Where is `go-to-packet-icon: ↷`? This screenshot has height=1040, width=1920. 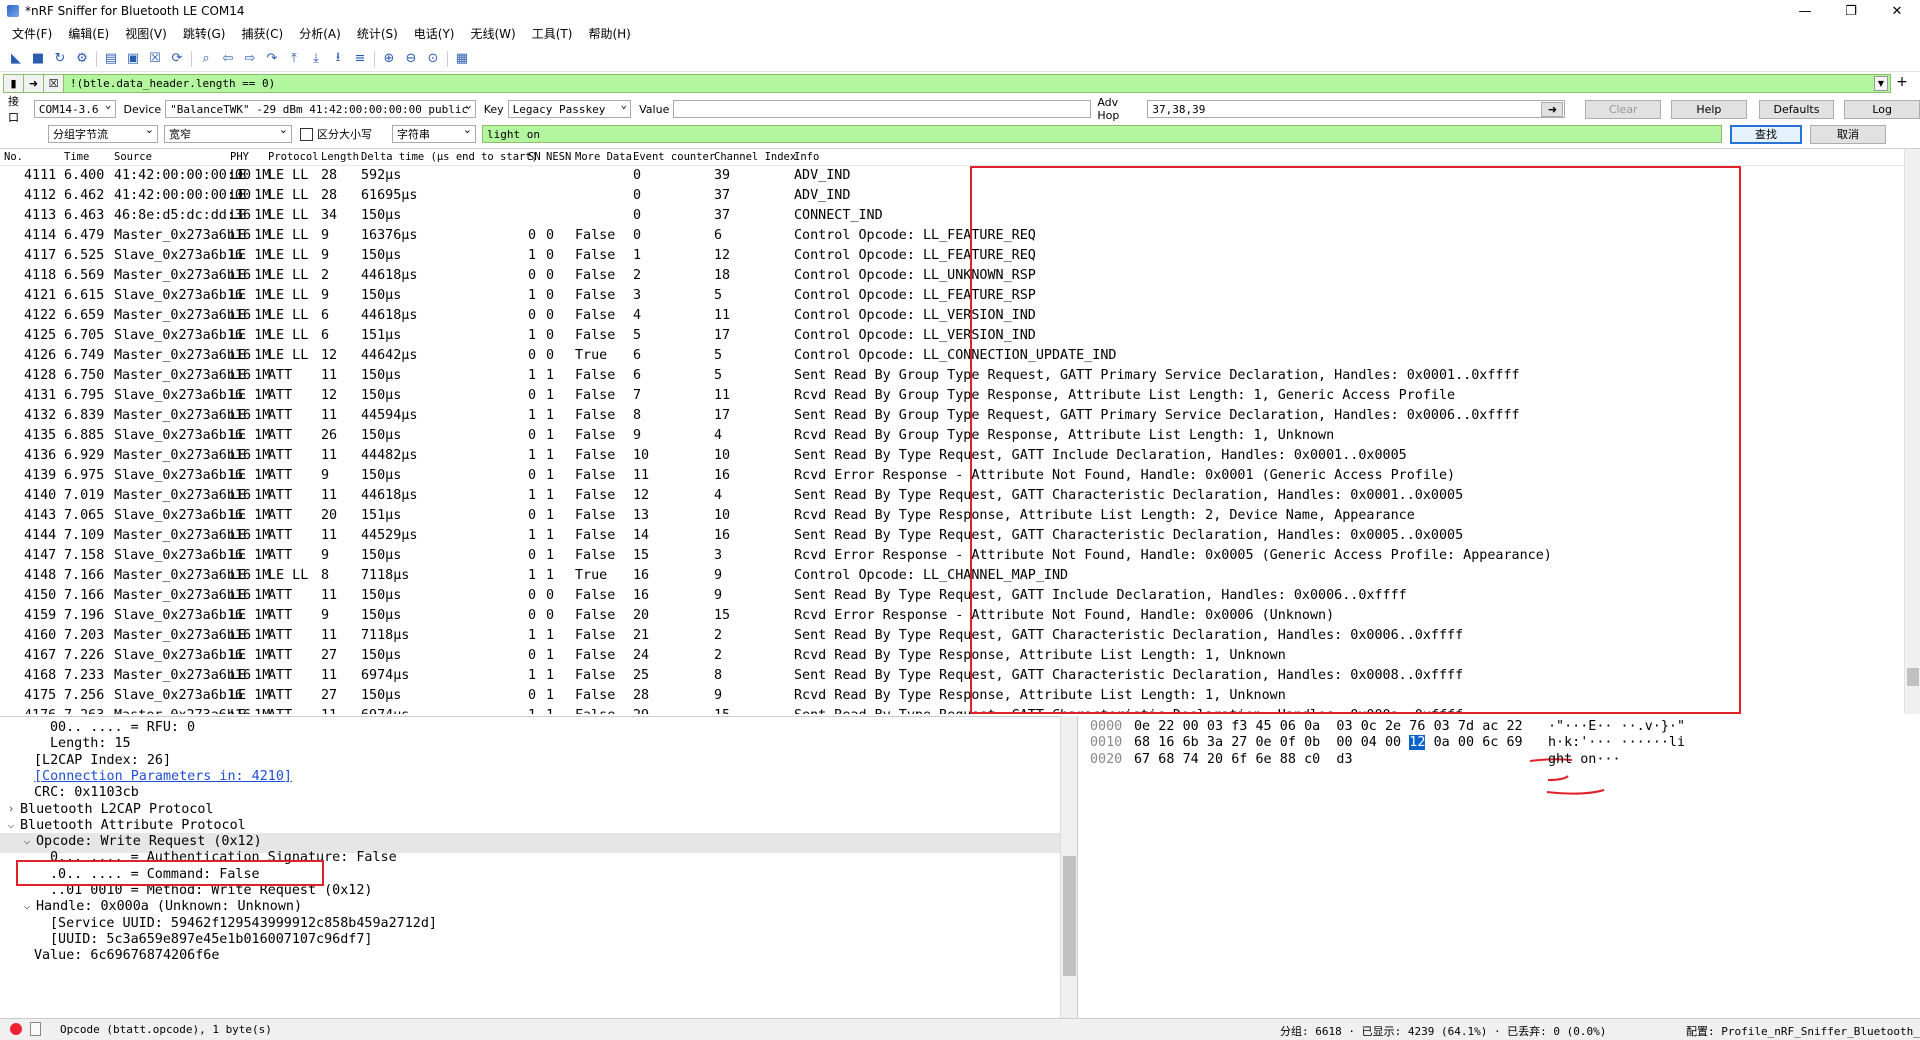
go-to-packet-icon: ↷ is located at coordinates (272, 59).